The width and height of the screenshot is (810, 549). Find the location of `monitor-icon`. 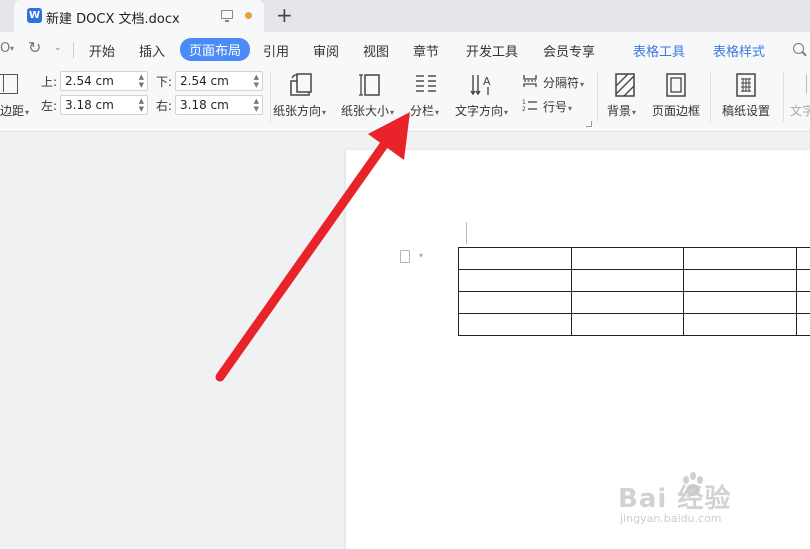

monitor-icon is located at coordinates (227, 16).